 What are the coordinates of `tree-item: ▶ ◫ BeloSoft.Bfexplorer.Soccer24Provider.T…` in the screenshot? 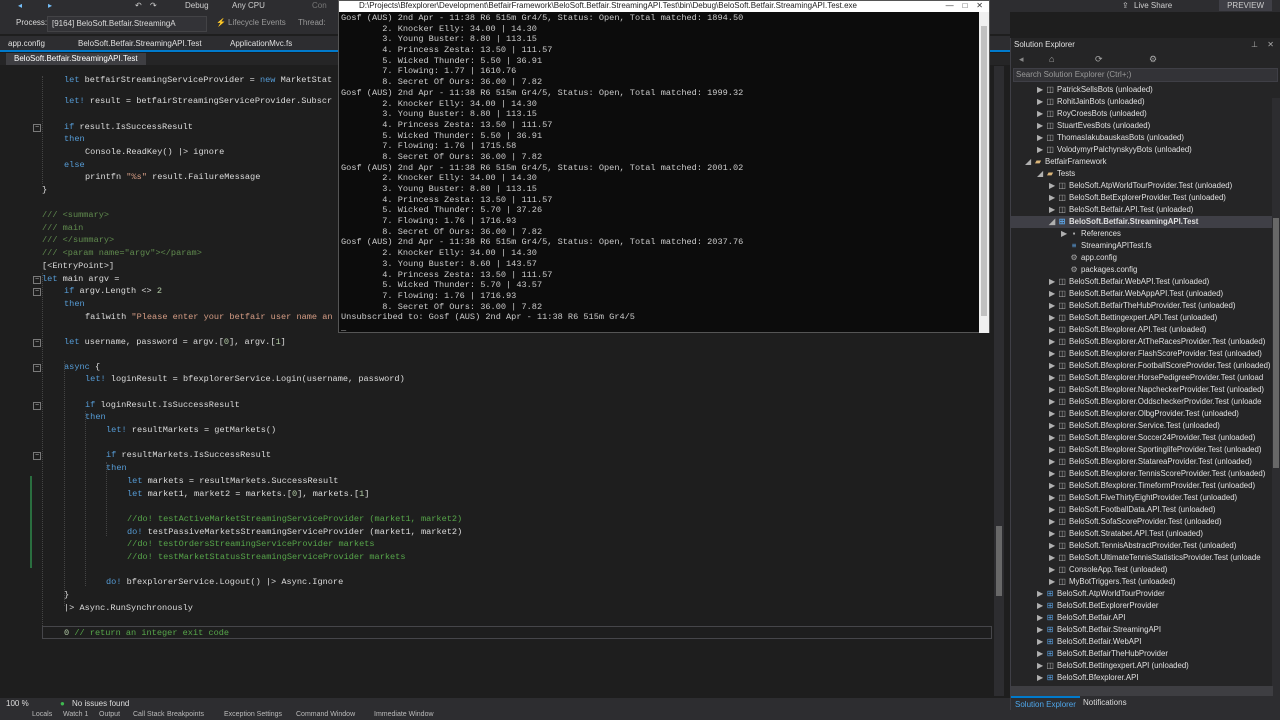 It's located at (1145, 438).